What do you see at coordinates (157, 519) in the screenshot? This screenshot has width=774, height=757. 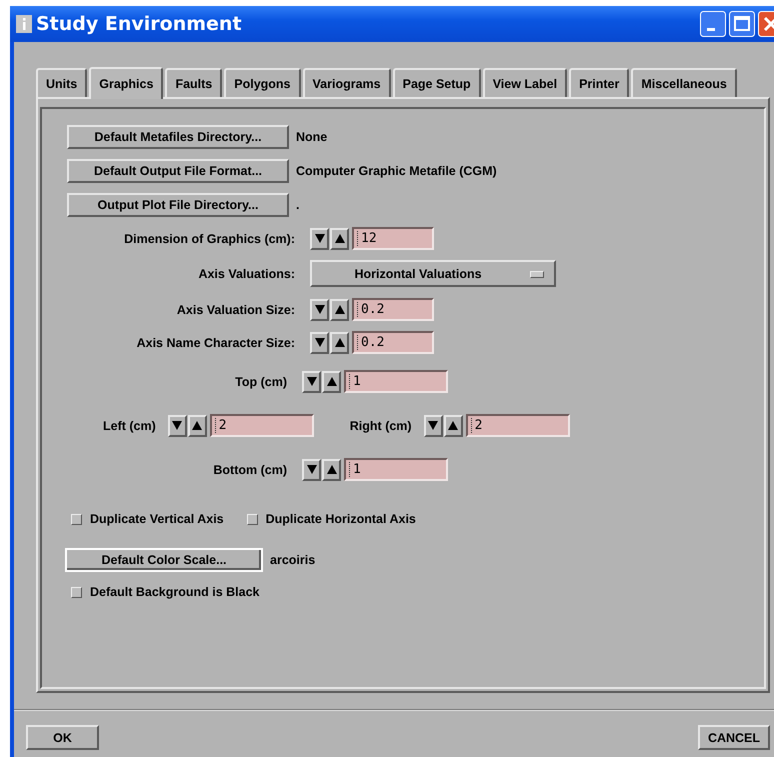 I see `checkbox-label: Duplicate Vertical Axis` at bounding box center [157, 519].